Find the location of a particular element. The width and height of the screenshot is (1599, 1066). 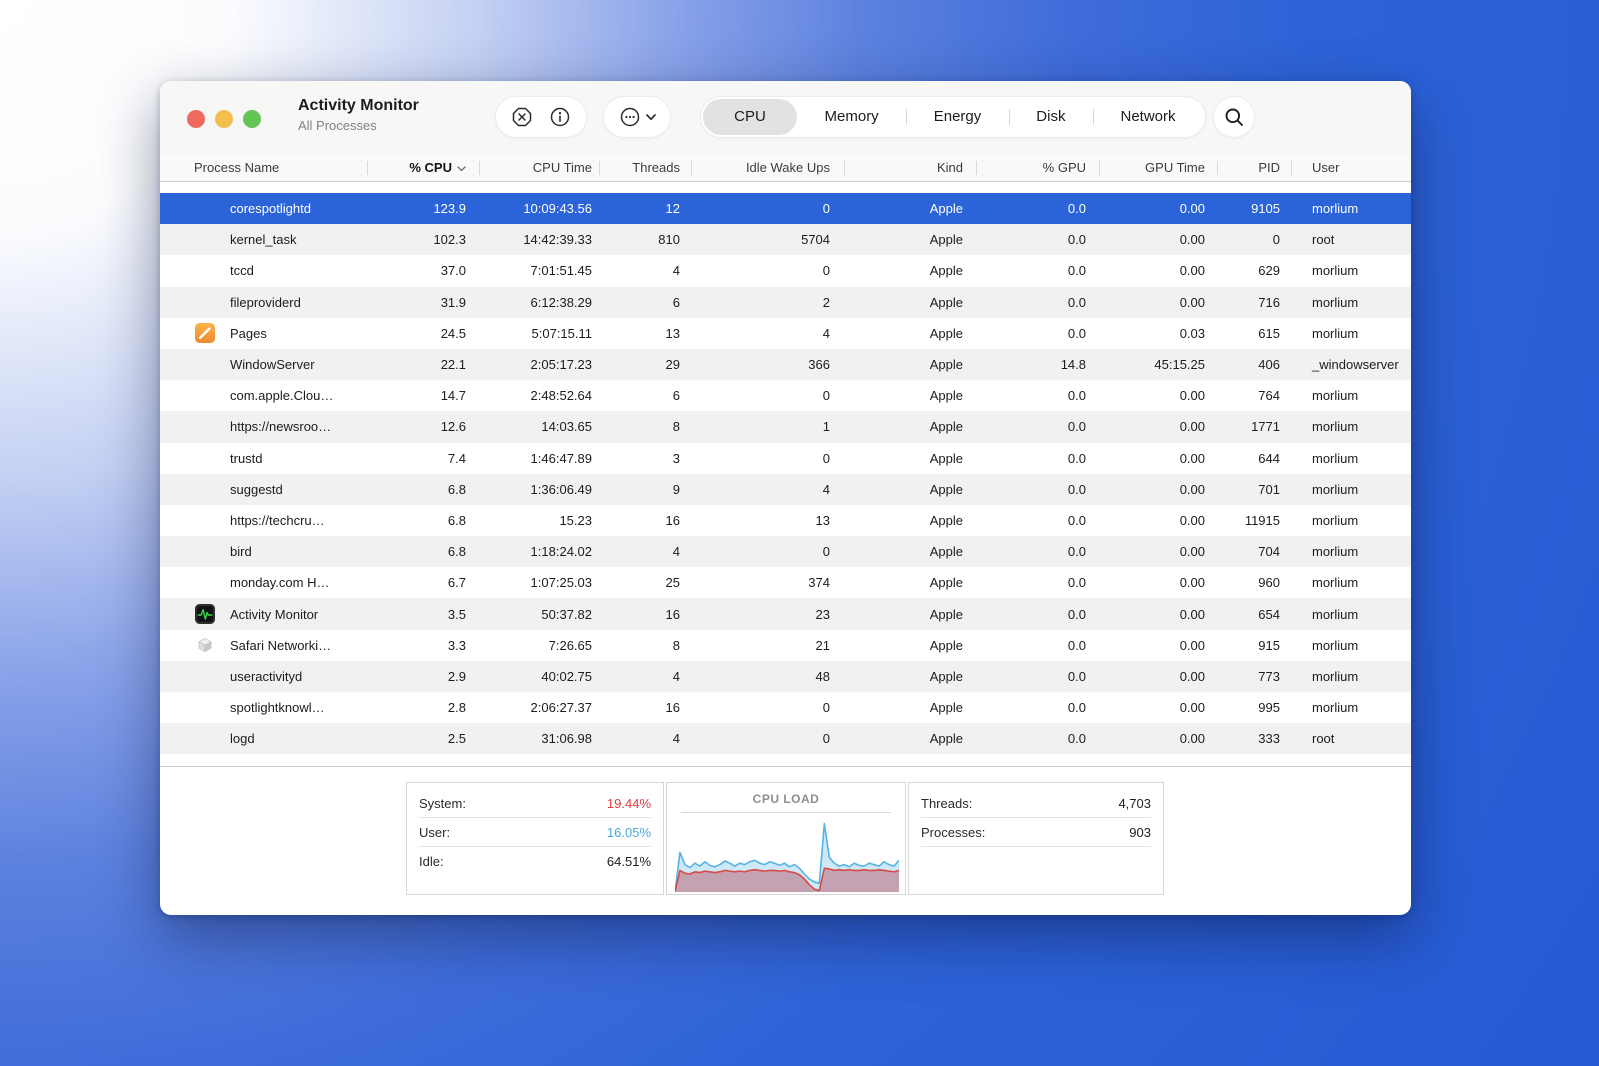

column-header-cpu: % CPU is located at coordinates (424, 168).